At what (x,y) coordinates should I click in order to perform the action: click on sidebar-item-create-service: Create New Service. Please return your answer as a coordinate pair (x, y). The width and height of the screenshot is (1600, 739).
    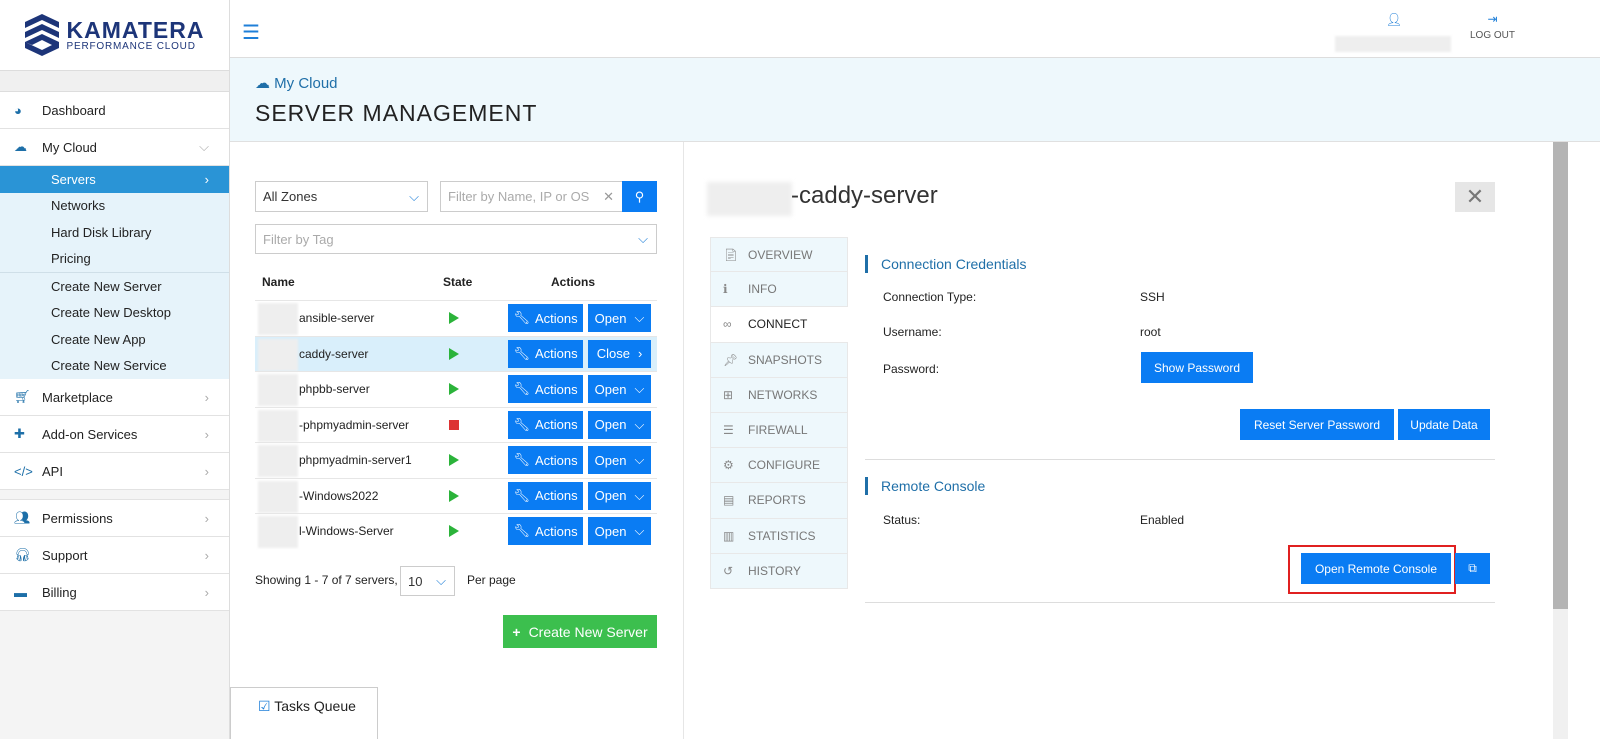
    Looking at the image, I should click on (114, 366).